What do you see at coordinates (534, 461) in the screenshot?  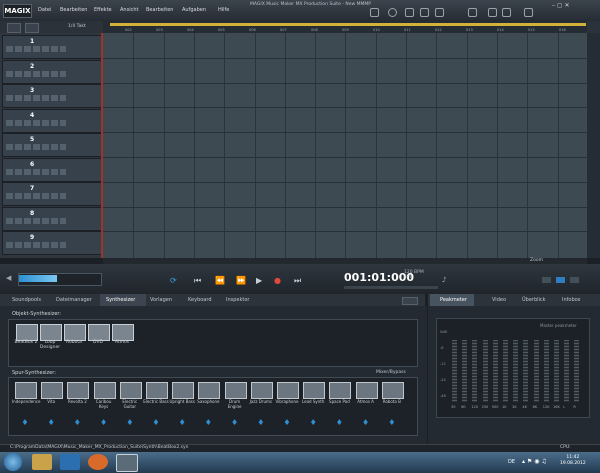 I see `tray-icons: ▴ ⚑ ◉ ♫` at bounding box center [534, 461].